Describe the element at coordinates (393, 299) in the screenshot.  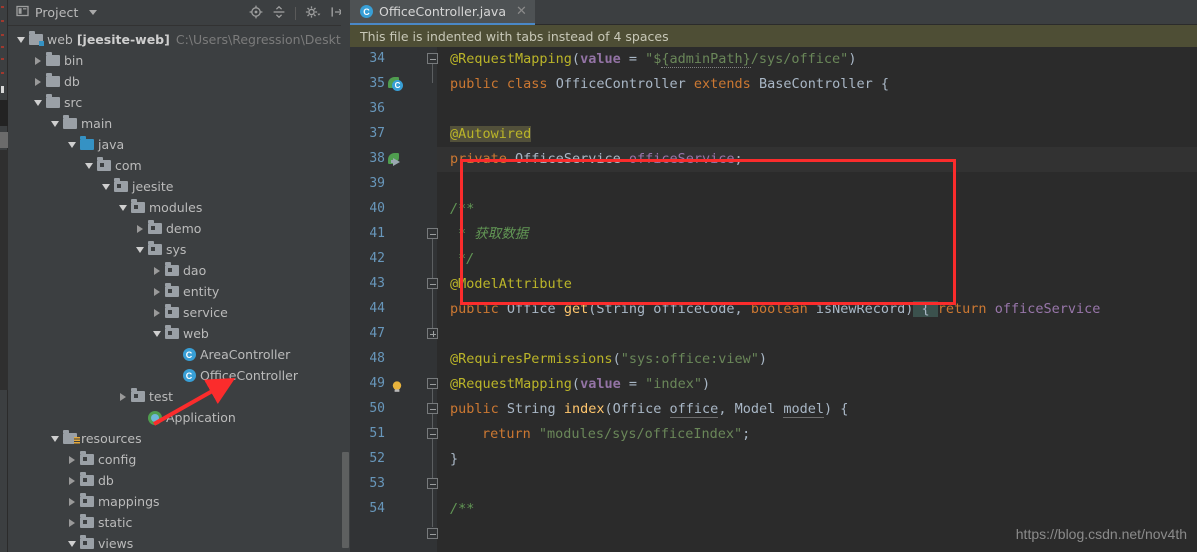
I see `editor-gutter: 34 35 36 37 38 39 40 41 42 43 44 47 48 49 50 51 52 53 54` at that location.